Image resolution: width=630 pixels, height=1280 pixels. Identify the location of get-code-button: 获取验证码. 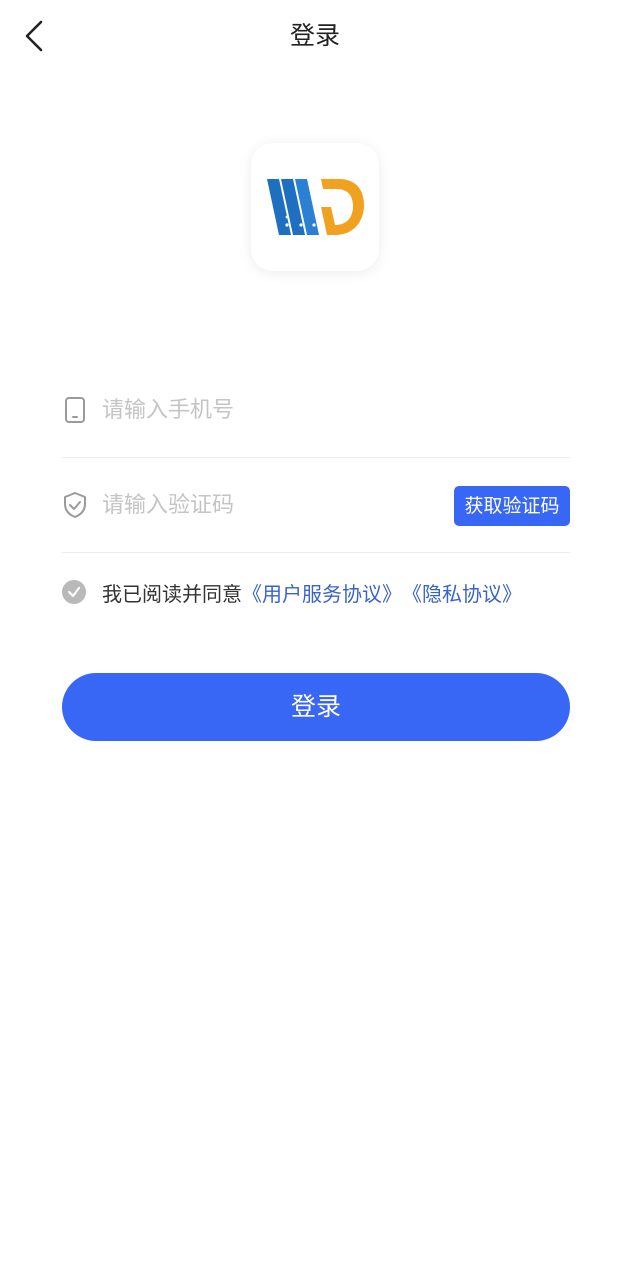
(512, 506).